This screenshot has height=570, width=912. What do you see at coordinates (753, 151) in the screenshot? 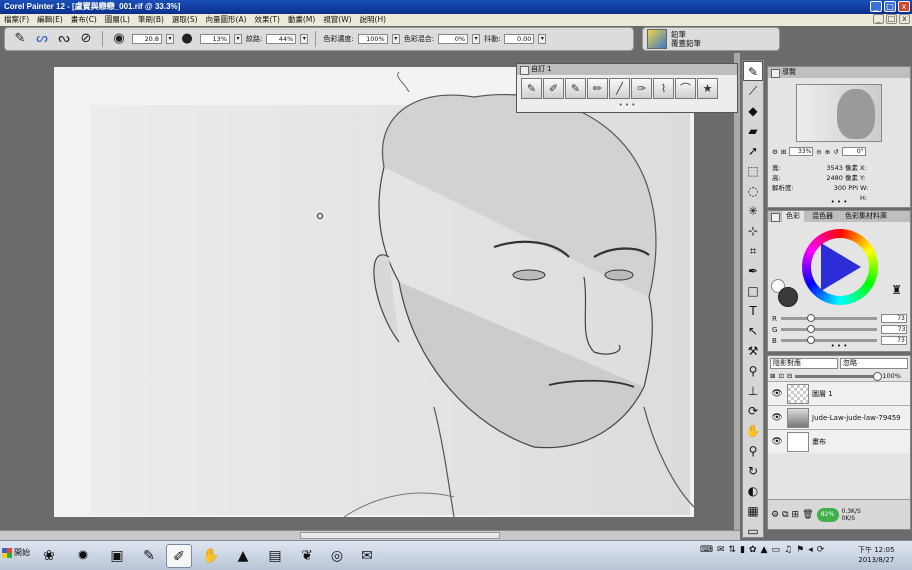
I see `layer-adjuster-icon: ➚` at bounding box center [753, 151].